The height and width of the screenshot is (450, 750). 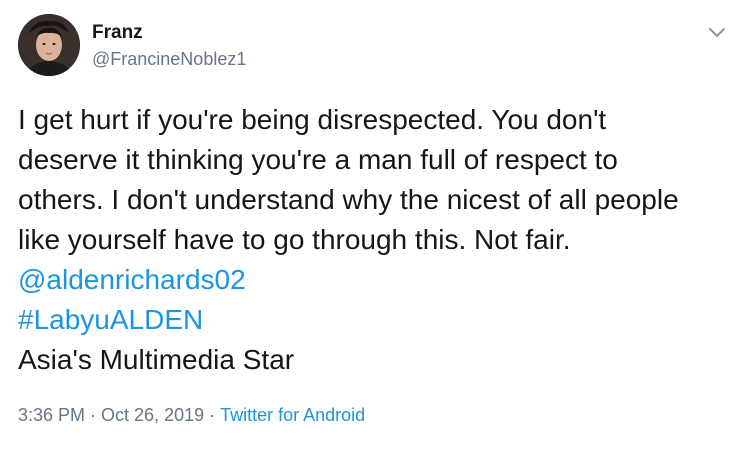 I want to click on author-name: Franz, so click(x=117, y=33).